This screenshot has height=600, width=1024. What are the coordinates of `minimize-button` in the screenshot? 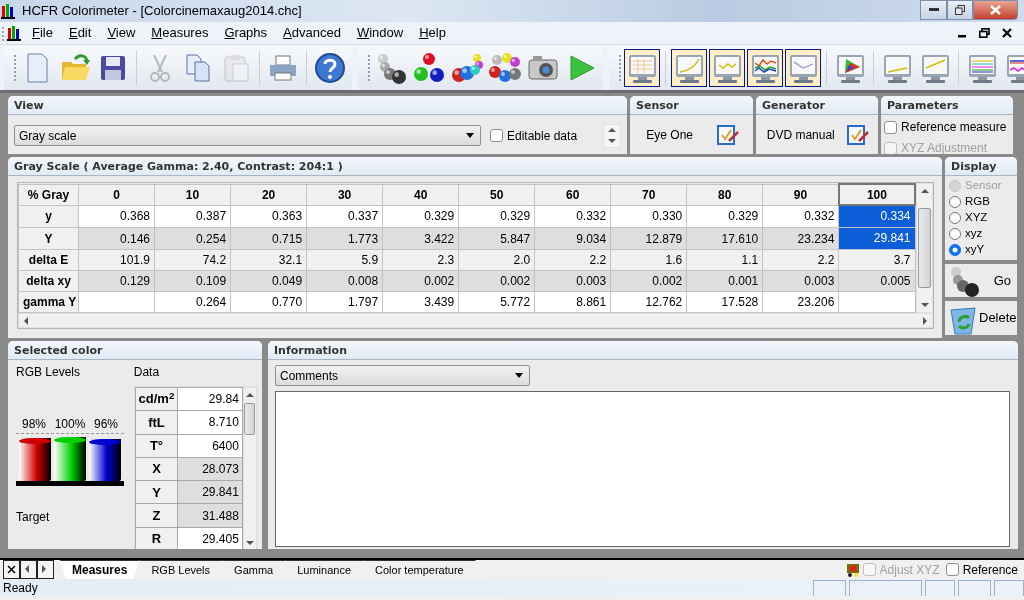 It's located at (933, 10).